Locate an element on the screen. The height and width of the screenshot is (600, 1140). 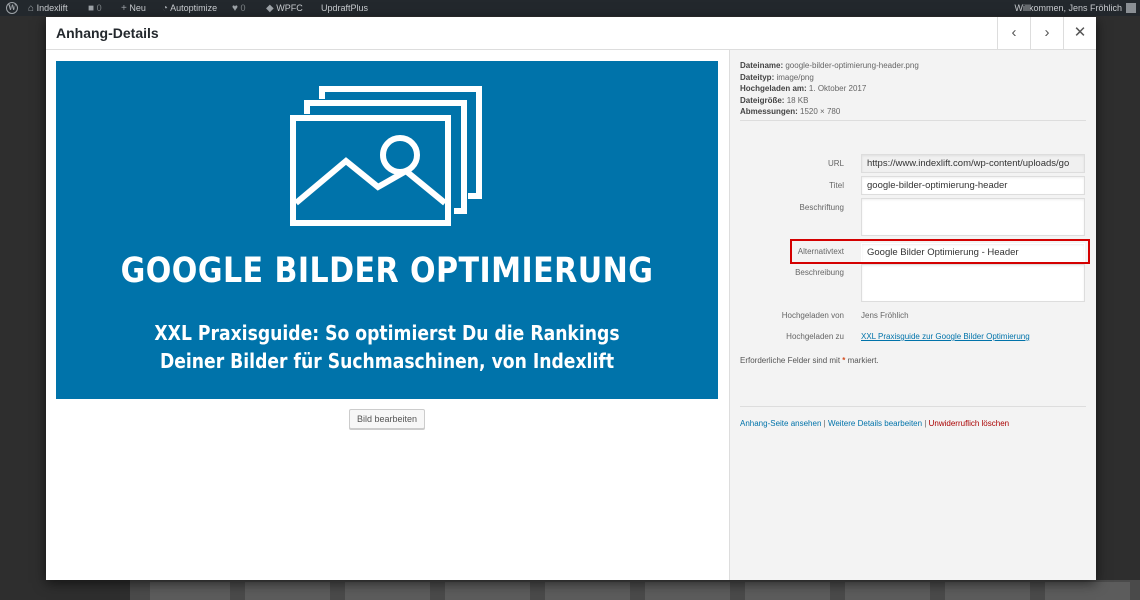
admin-bar-new: + Neu is located at coordinates (133, 8).